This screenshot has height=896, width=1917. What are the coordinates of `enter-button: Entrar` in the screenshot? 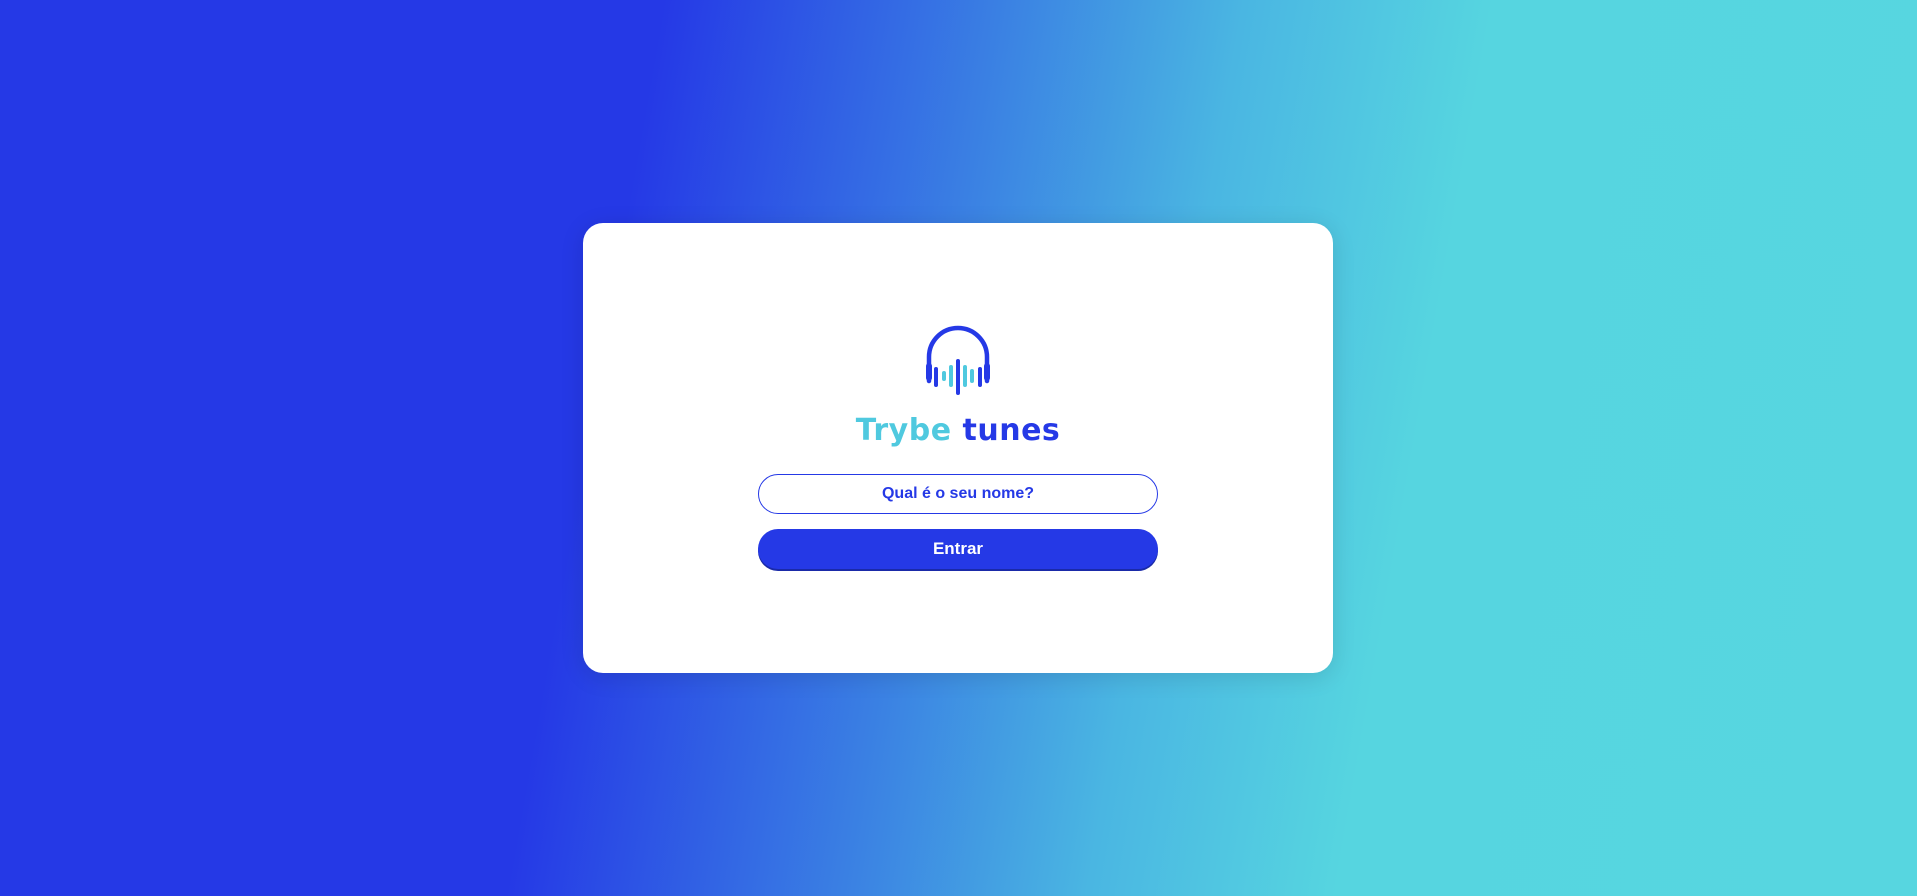 It's located at (958, 549).